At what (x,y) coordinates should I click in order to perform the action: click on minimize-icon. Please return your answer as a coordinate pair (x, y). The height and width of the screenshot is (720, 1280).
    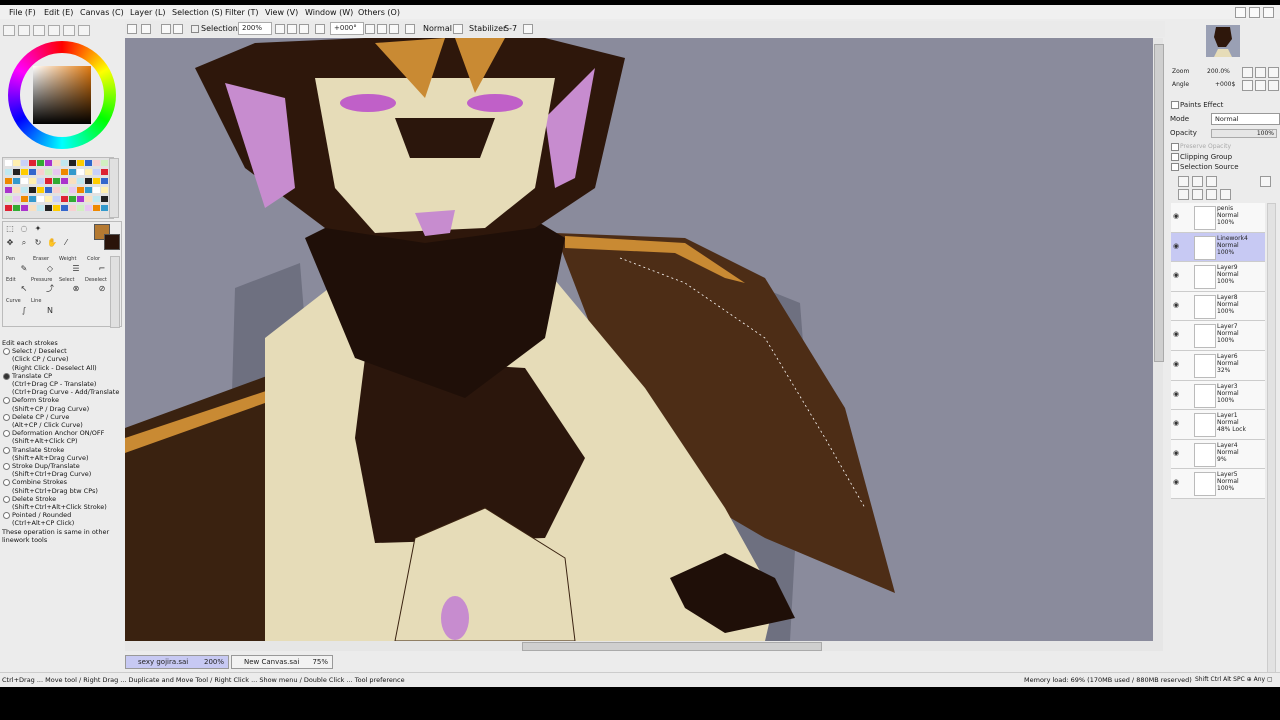
    Looking at the image, I should click on (1240, 12).